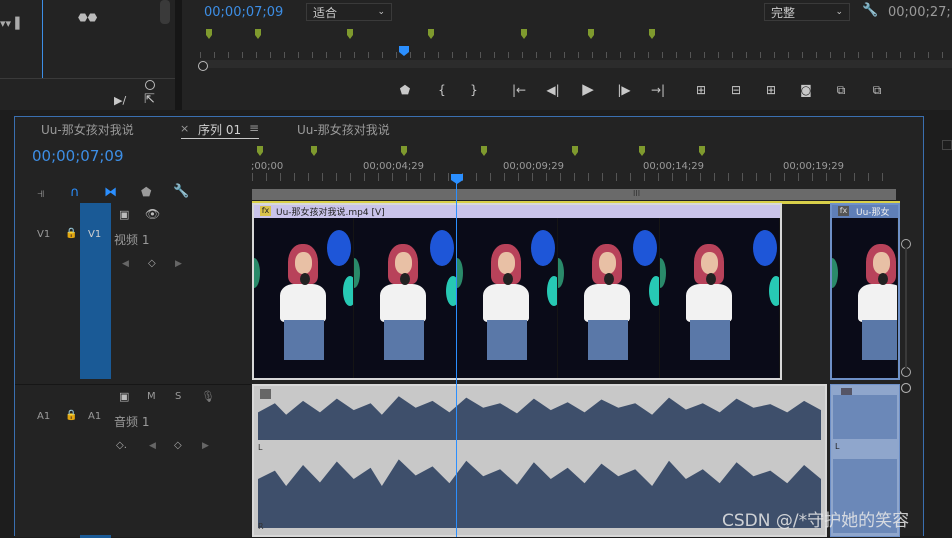  What do you see at coordinates (343, 129) in the screenshot?
I see `tab-clip-2: Uu-那女孩对我说` at bounding box center [343, 129].